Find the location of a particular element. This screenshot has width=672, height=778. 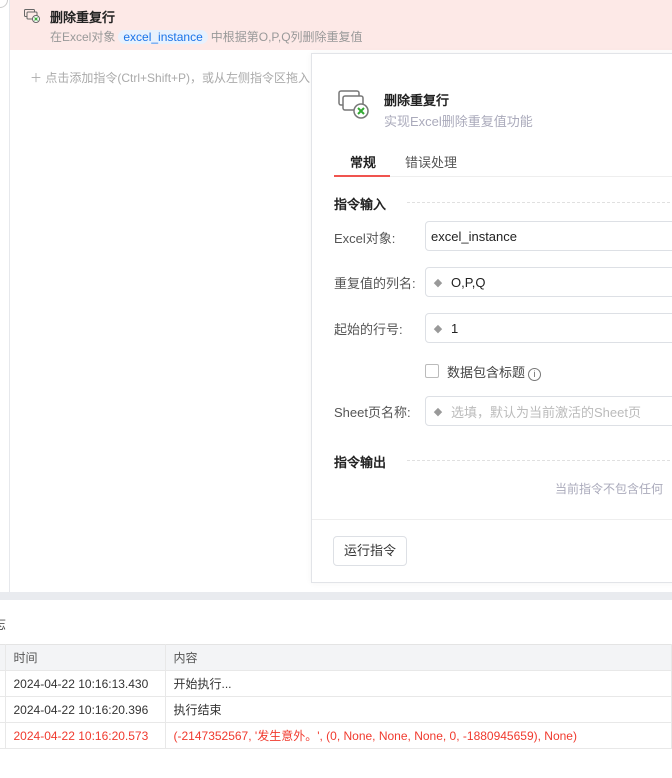

command-description: 在Excel对象 excel_instance 中根据第O,P,Q列删除重复值 is located at coordinates (206, 36).